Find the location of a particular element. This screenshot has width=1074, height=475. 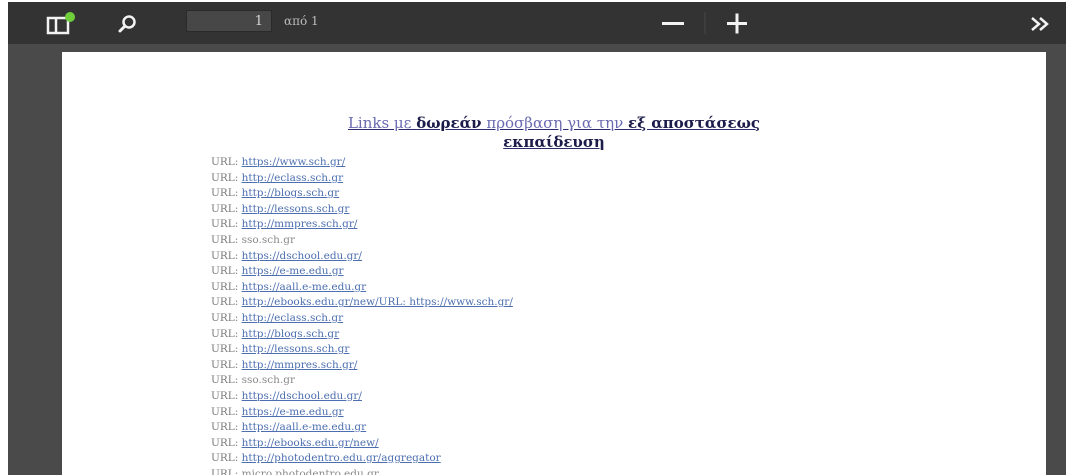

url-link: http://photodentro.edu.gr/aggregator is located at coordinates (341, 458).